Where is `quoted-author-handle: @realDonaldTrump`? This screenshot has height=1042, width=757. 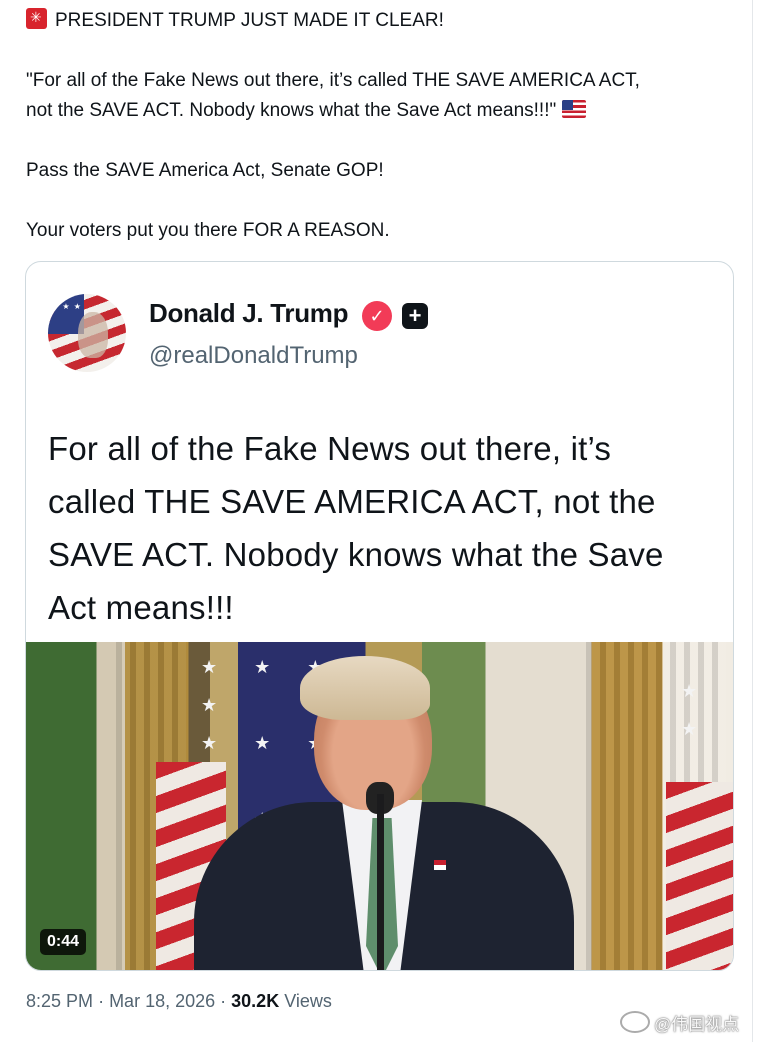
quoted-author-handle: @realDonaldTrump is located at coordinates (253, 356).